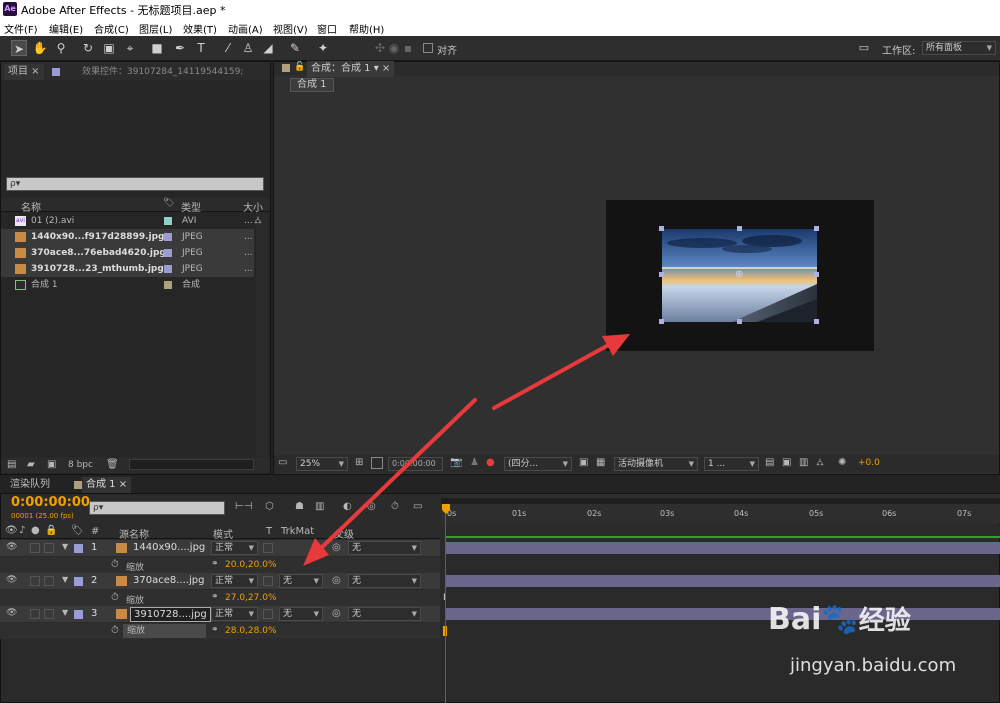 Image resolution: width=1000 pixels, height=703 pixels. What do you see at coordinates (873, 665) in the screenshot?
I see `watermark-url: jingyan.baidu.com` at bounding box center [873, 665].